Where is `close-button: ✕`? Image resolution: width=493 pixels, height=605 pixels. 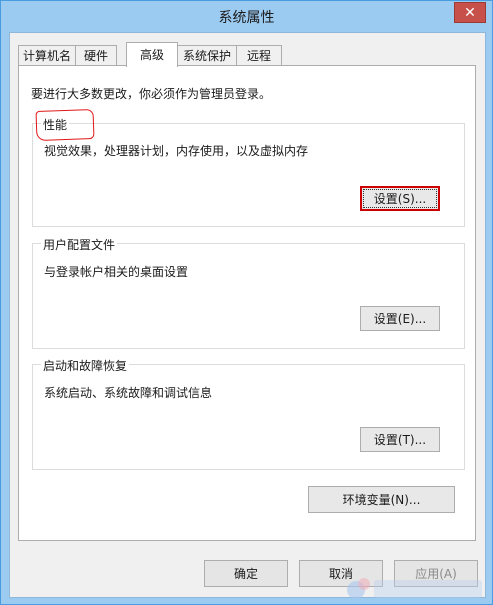 close-button: ✕ is located at coordinates (470, 12).